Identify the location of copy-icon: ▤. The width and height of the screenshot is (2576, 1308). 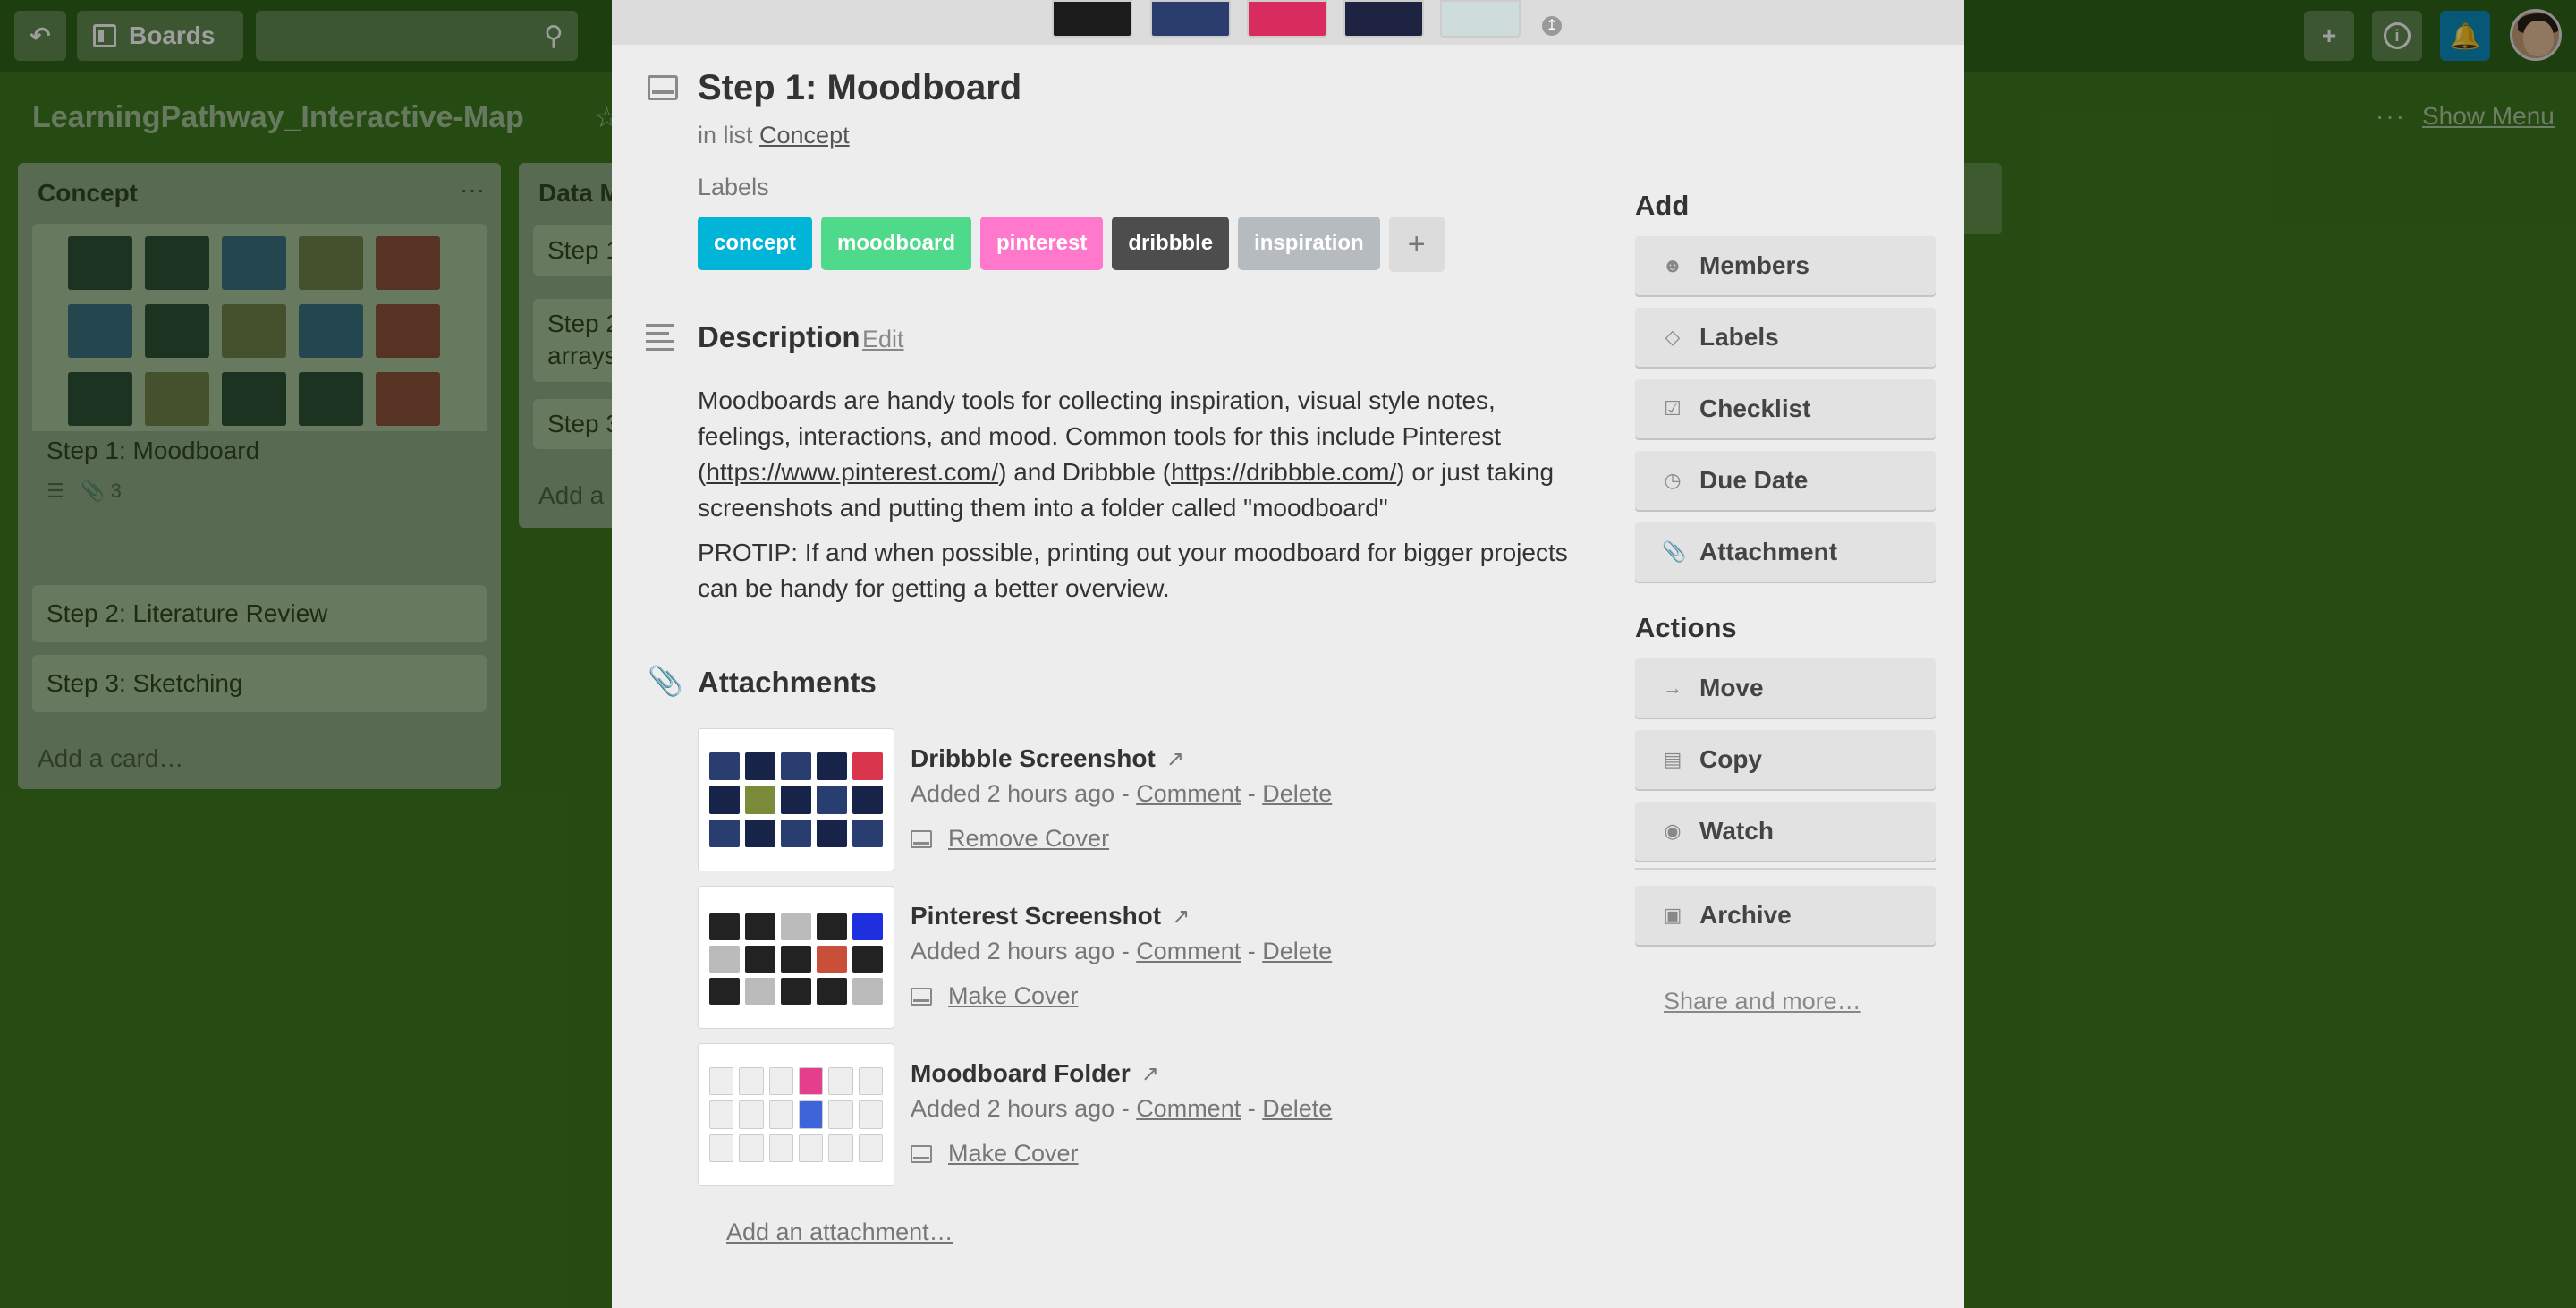
(1672, 759).